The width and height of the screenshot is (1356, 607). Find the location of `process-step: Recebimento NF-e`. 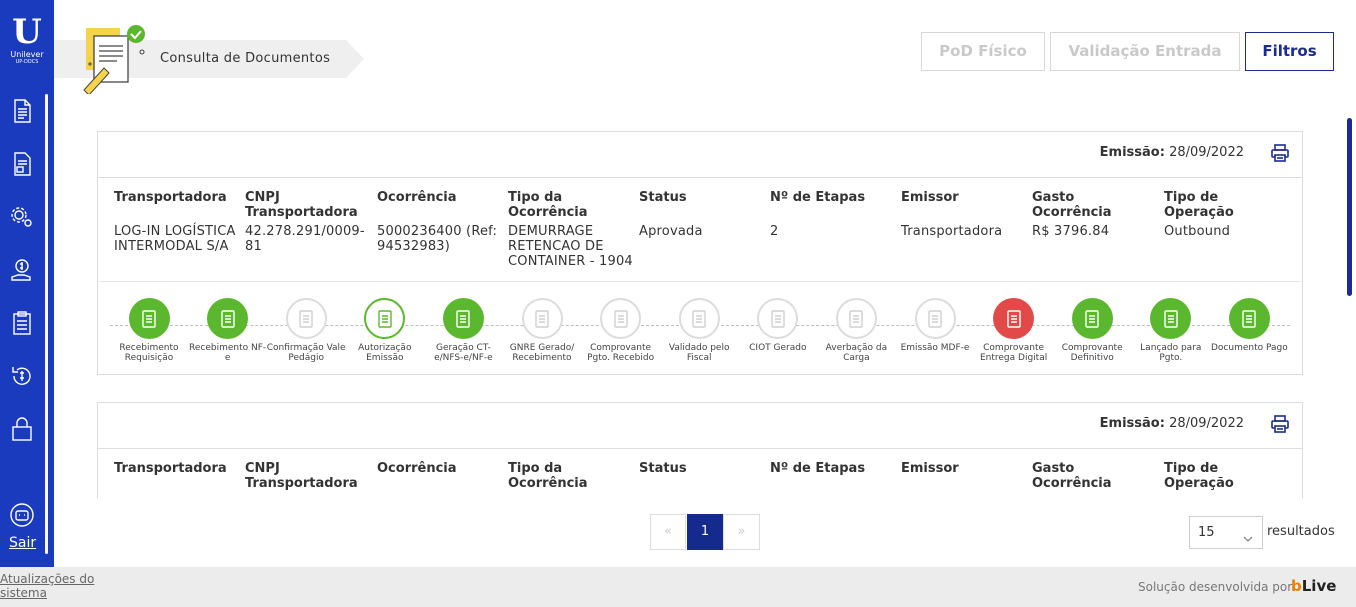

process-step: Recebimento NF-e is located at coordinates (228, 330).